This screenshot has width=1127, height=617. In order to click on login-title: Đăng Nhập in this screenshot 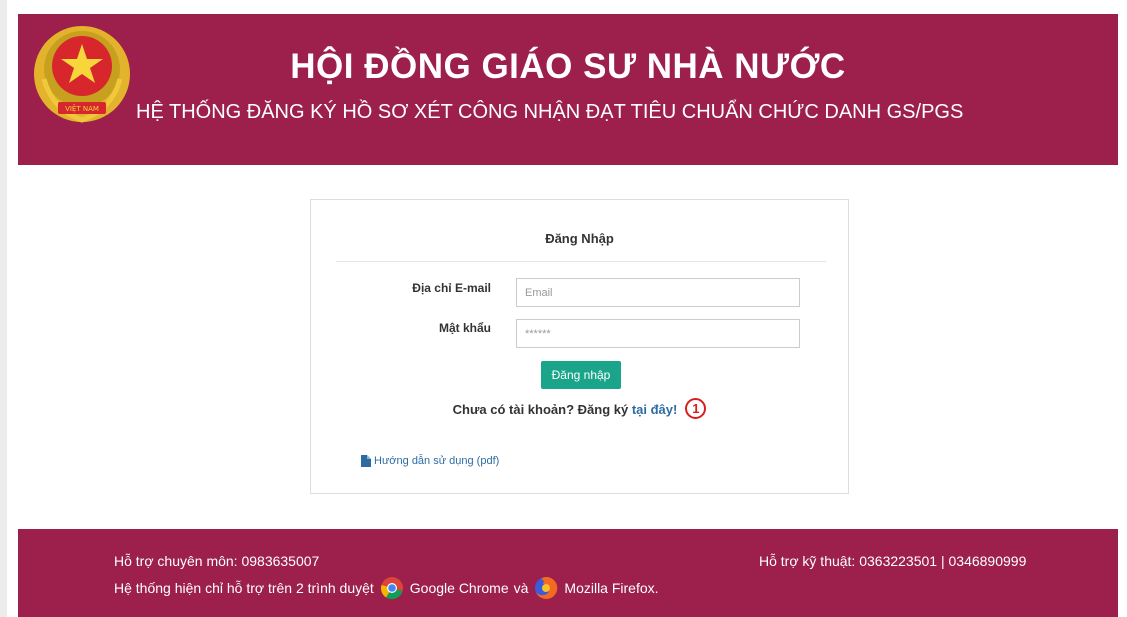, I will do `click(579, 238)`.